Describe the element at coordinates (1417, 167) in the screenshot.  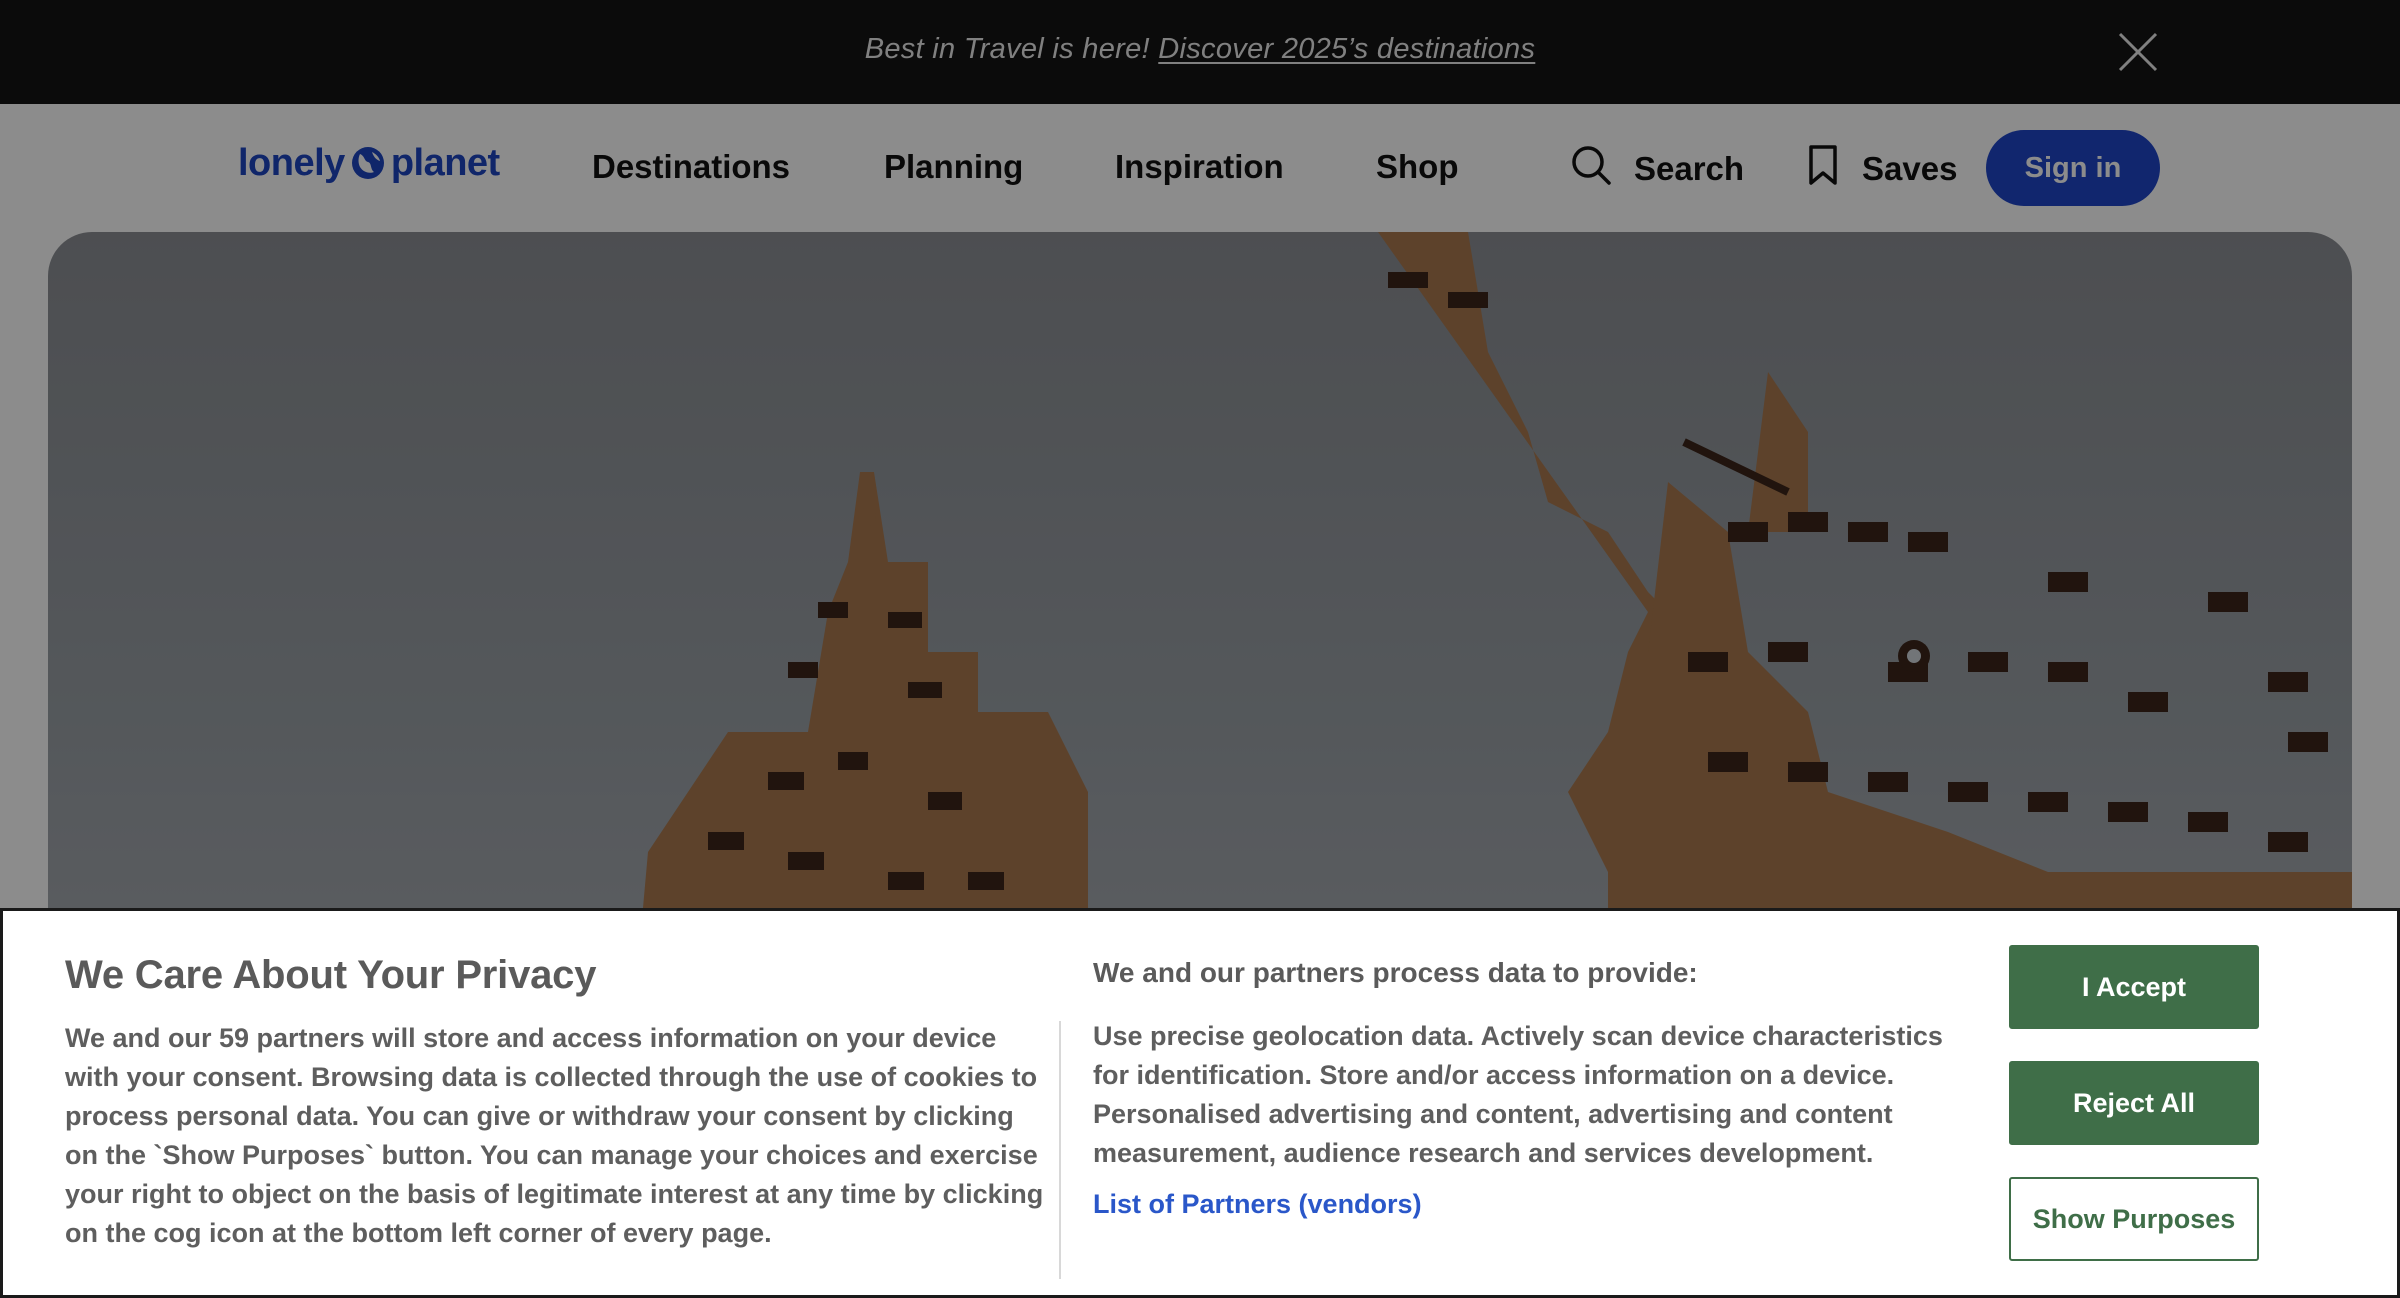
I see `nav-shop: Shop` at that location.